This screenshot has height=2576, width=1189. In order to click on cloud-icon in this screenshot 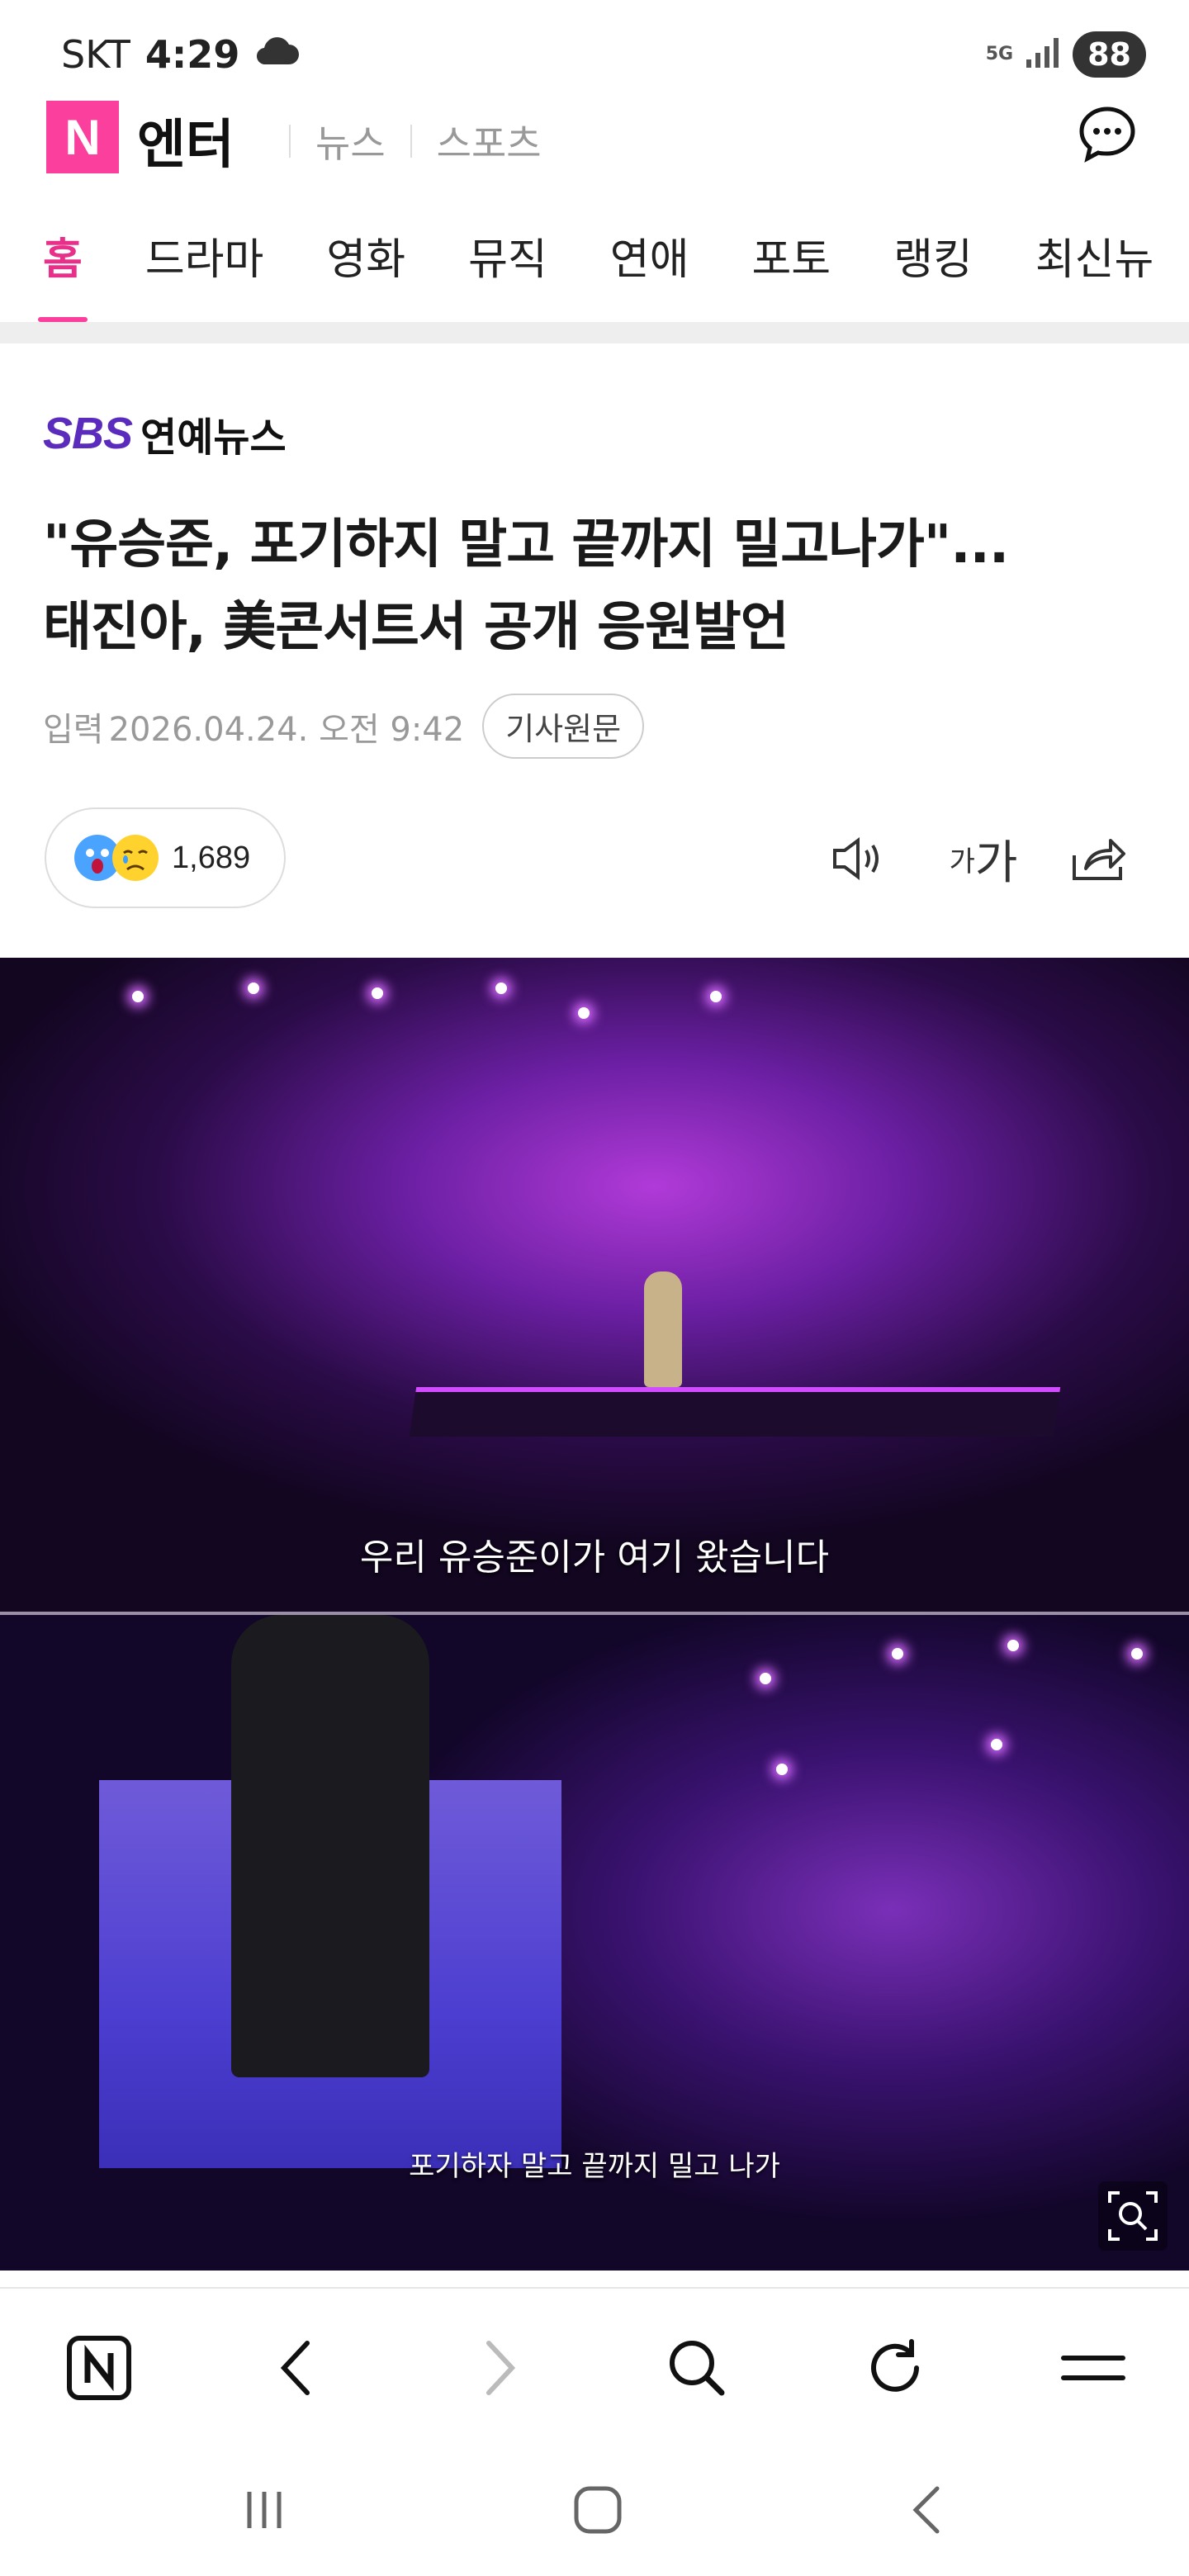, I will do `click(277, 54)`.